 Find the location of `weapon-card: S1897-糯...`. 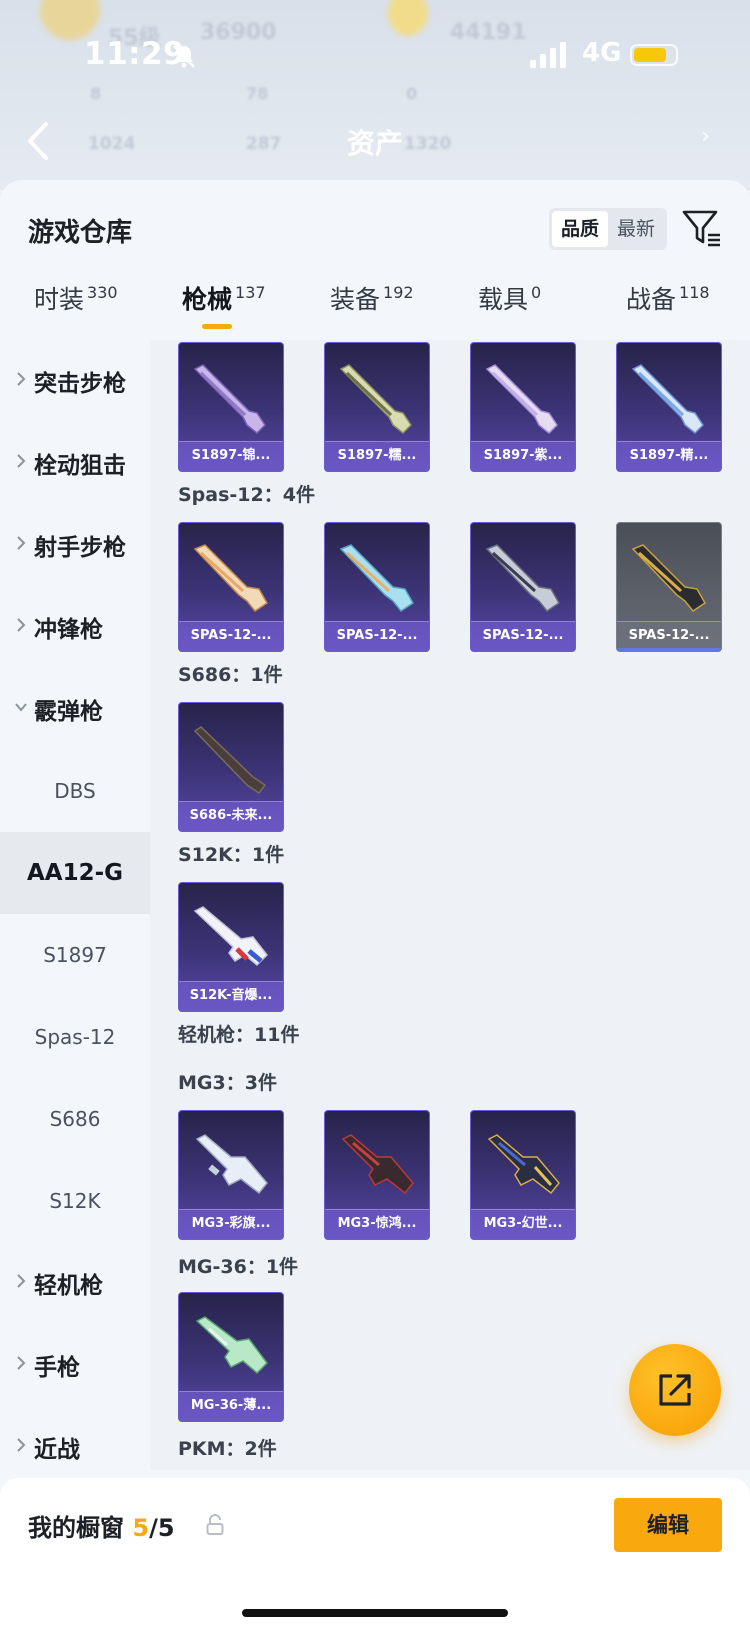

weapon-card: S1897-糯... is located at coordinates (377, 407).